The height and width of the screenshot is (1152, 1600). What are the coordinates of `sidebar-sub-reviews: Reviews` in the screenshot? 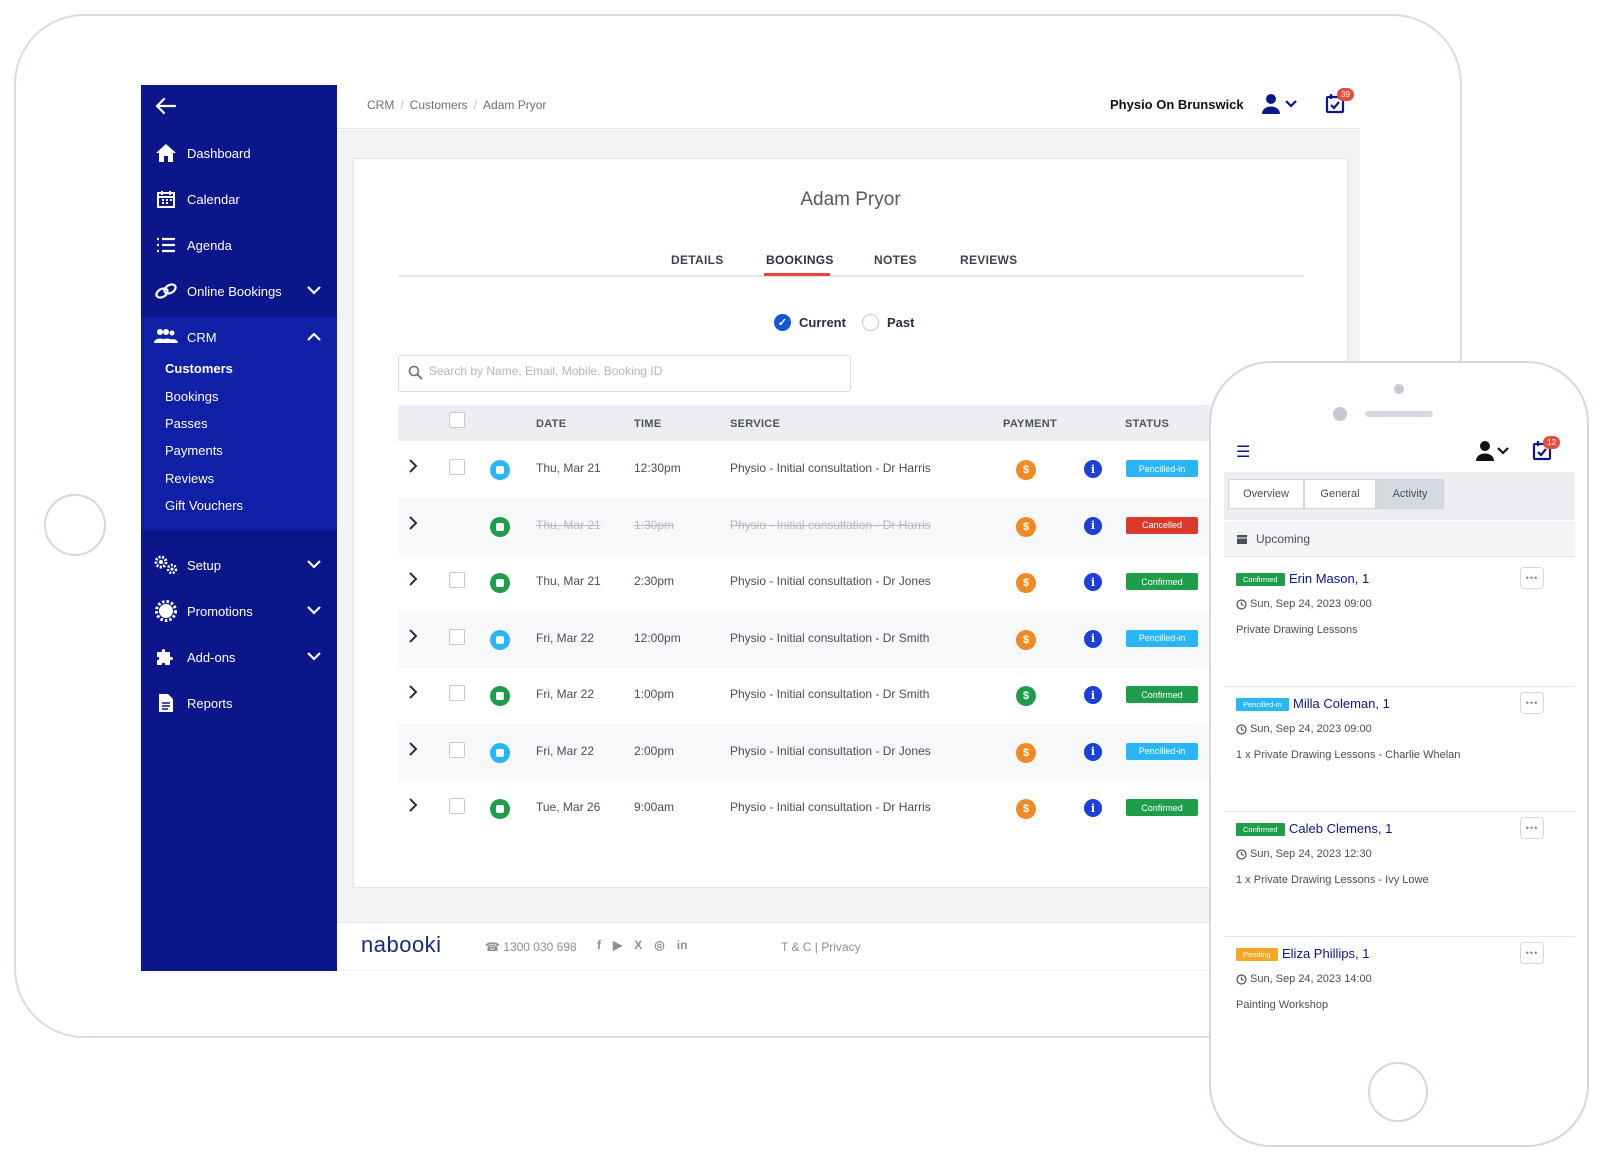 It's located at (189, 478).